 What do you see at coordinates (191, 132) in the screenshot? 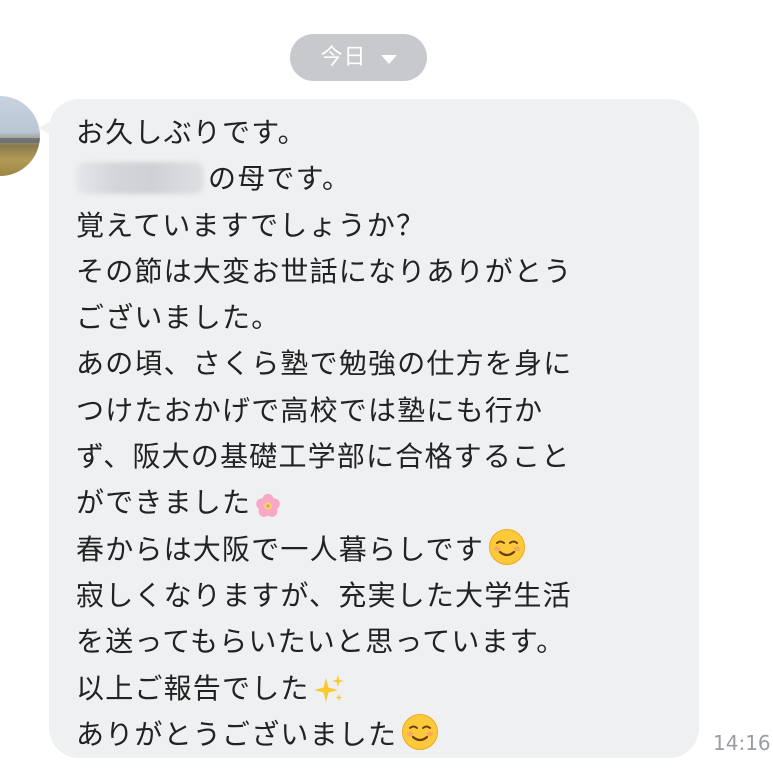
I see `message-line: お久しぶりです。` at bounding box center [191, 132].